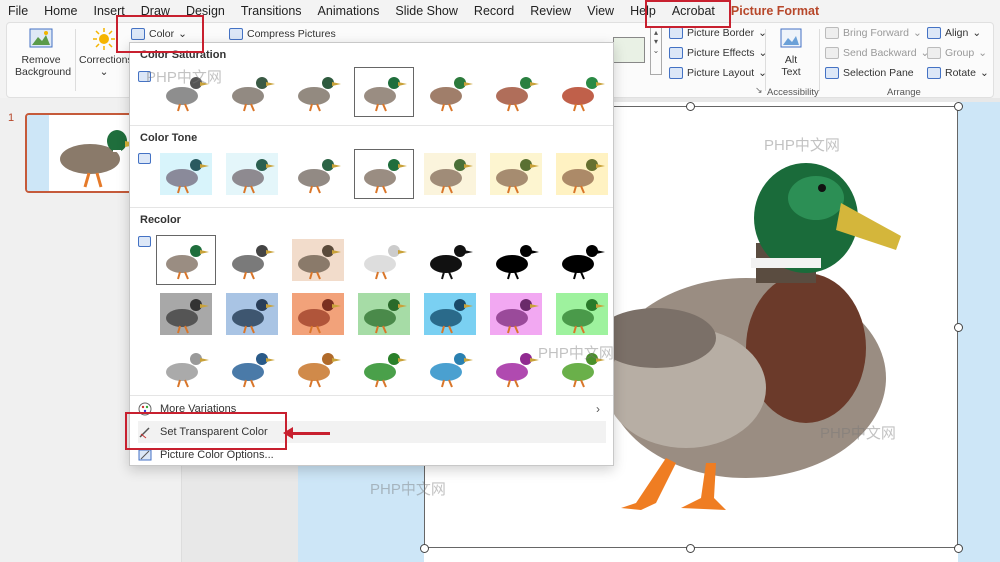 Image resolution: width=1000 pixels, height=562 pixels. I want to click on menu-slide-show: Slide Show, so click(426, 11).